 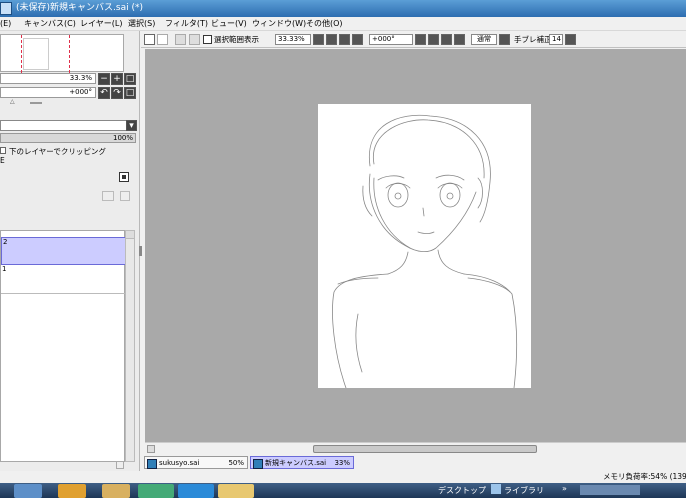 What do you see at coordinates (130, 346) in the screenshot?
I see `layer-list-scrollbar` at bounding box center [130, 346].